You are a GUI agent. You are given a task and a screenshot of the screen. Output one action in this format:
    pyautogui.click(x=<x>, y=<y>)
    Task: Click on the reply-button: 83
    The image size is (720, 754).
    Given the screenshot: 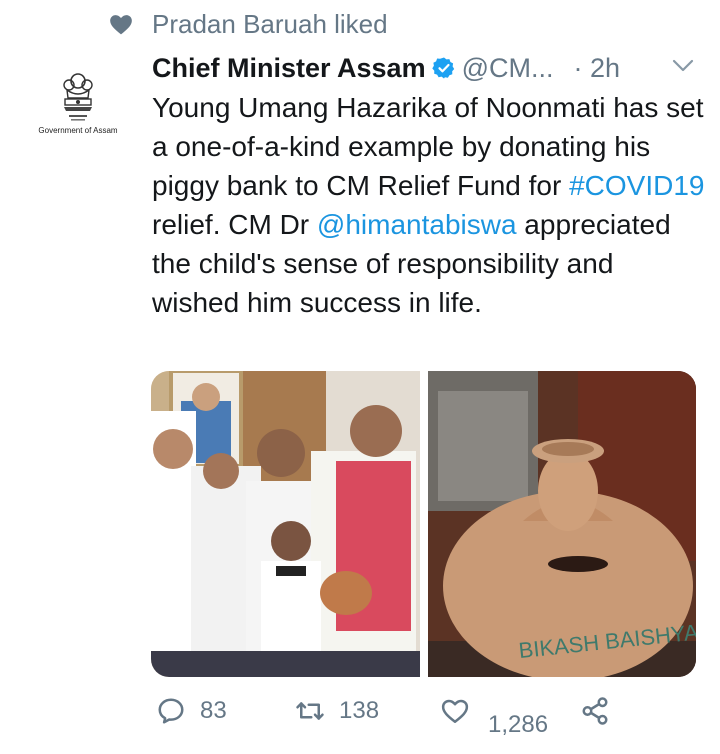 What is the action you would take?
    pyautogui.click(x=191, y=711)
    